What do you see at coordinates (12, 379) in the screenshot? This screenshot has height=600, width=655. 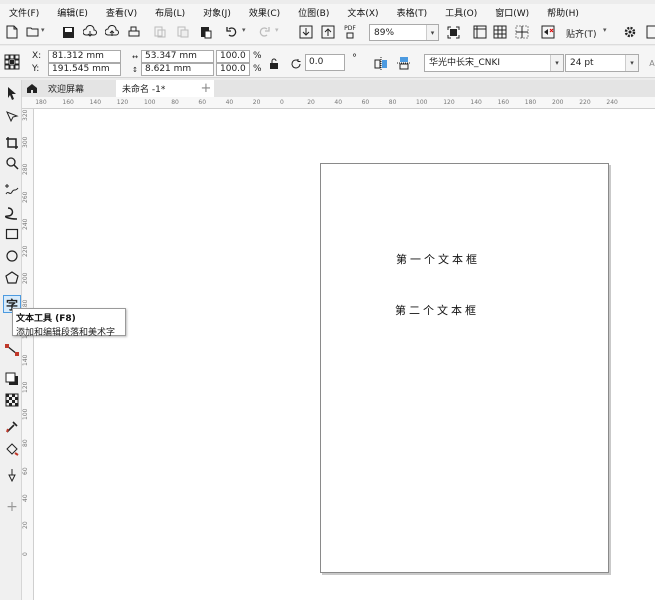 I see `drop-shadow-tool-icon` at bounding box center [12, 379].